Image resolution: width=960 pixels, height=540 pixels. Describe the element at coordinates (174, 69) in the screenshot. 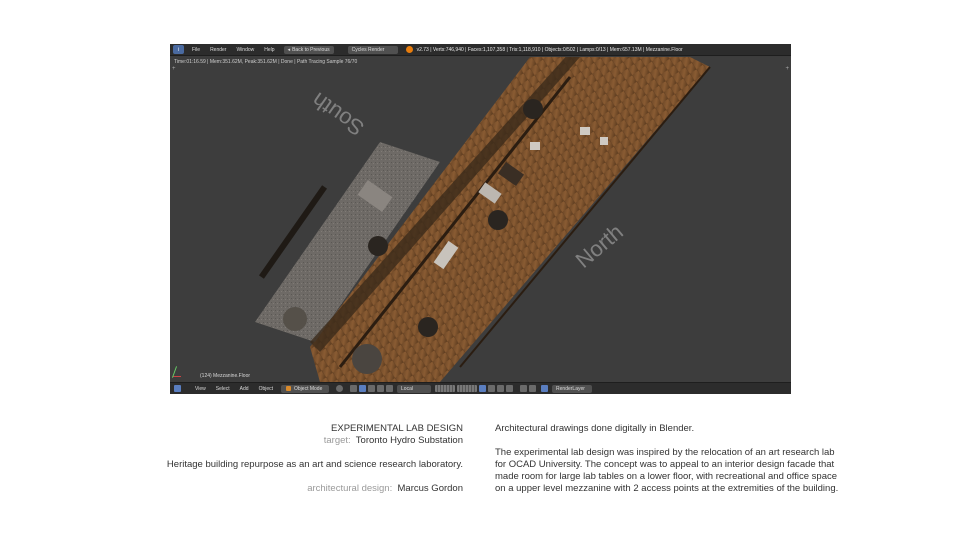

I see `toolshelf-toggle-icon: +` at that location.